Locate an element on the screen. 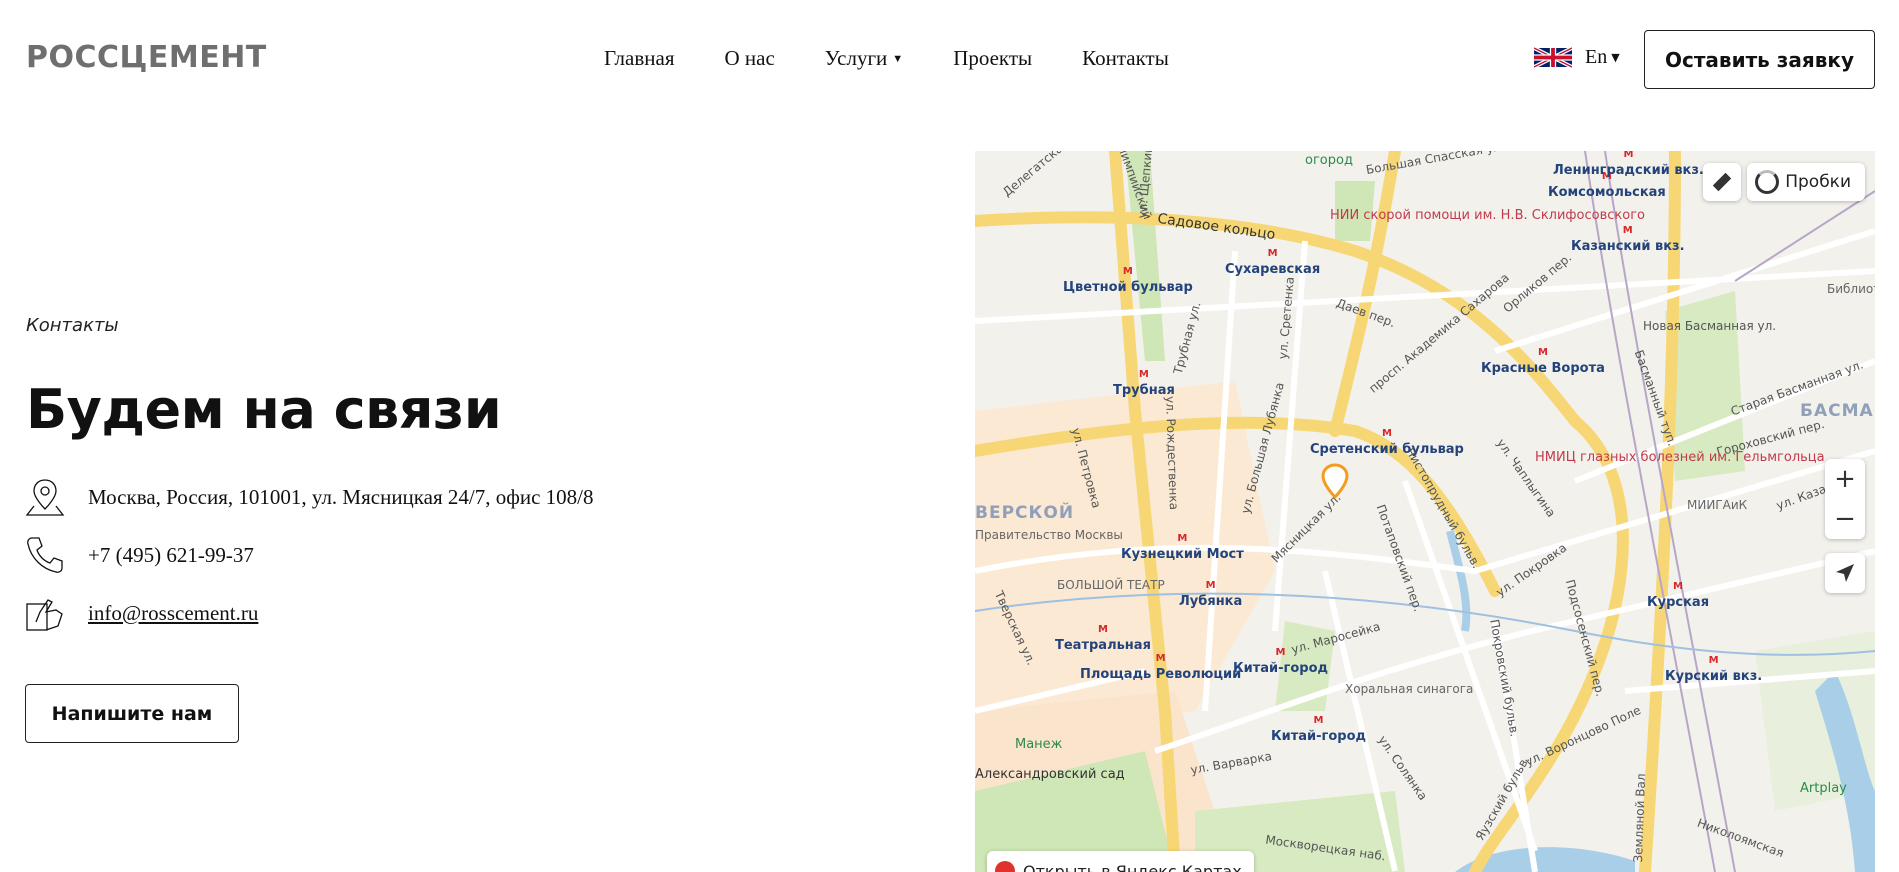  ruler-icon is located at coordinates (1722, 182).